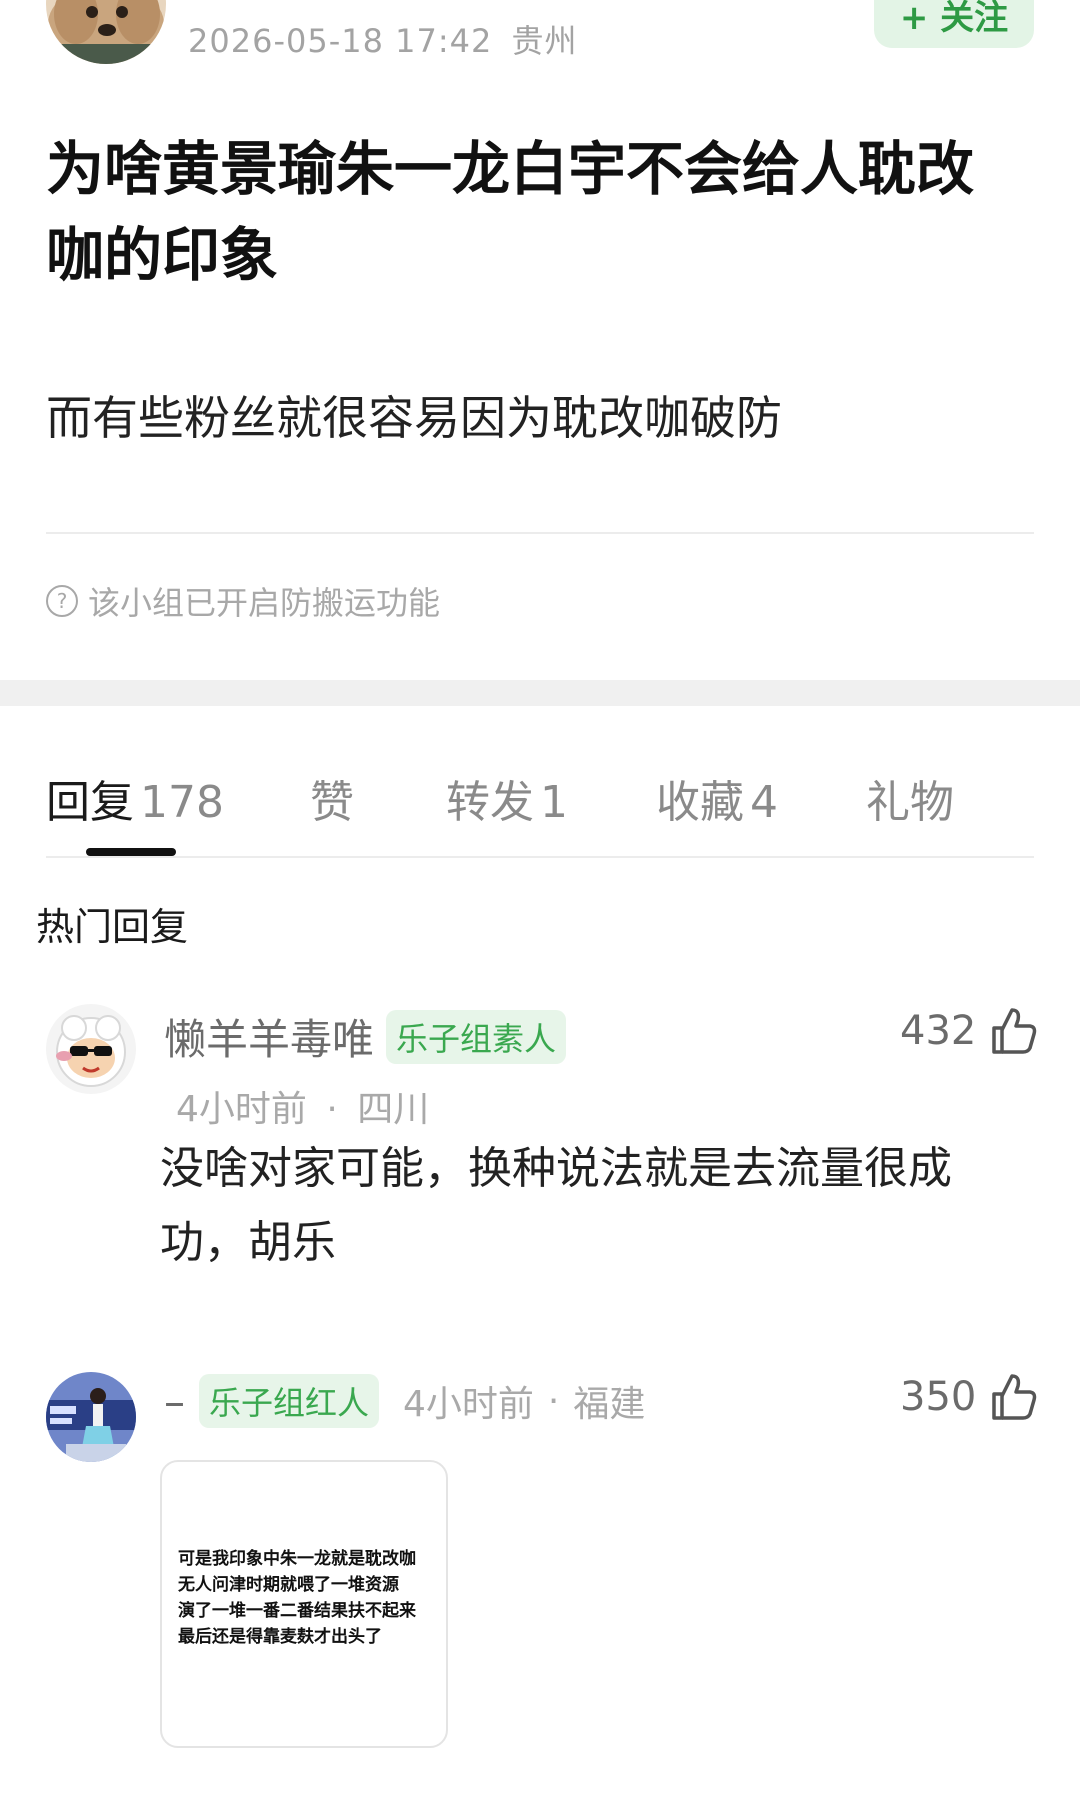 Image resolution: width=1080 pixels, height=1800 pixels. I want to click on image-text-line: 最后还是得靠麦麸才出头了, so click(280, 1637).